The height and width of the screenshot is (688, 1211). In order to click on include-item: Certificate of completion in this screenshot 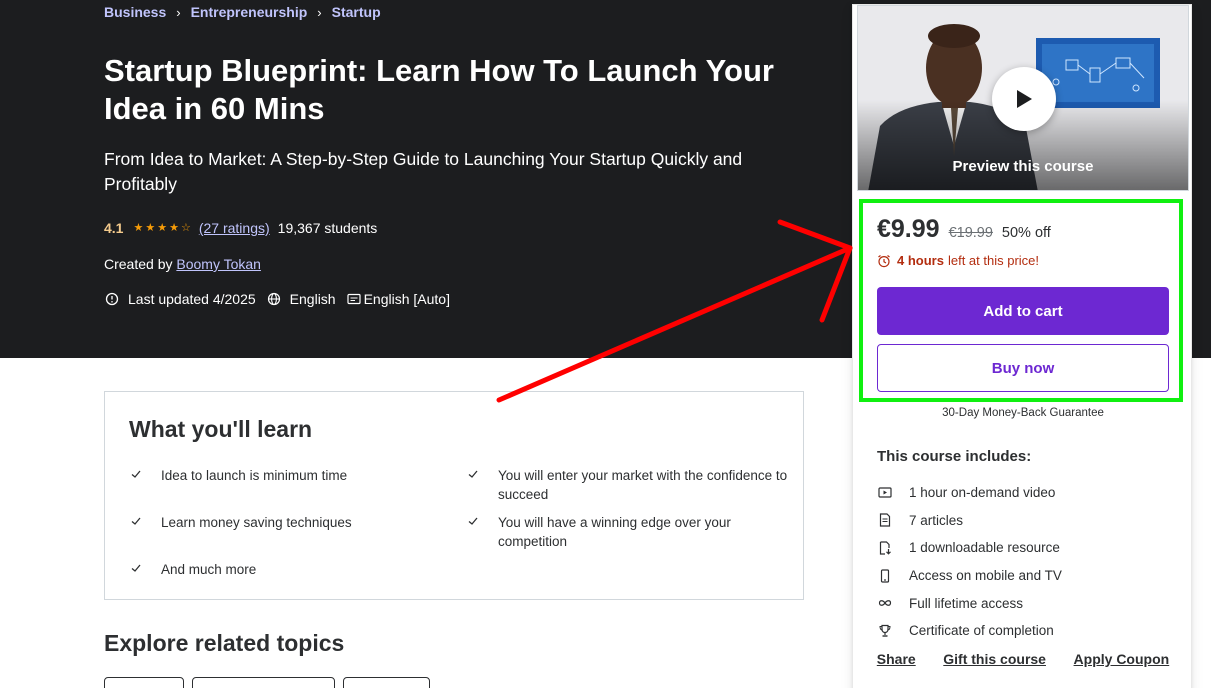, I will do `click(969, 631)`.